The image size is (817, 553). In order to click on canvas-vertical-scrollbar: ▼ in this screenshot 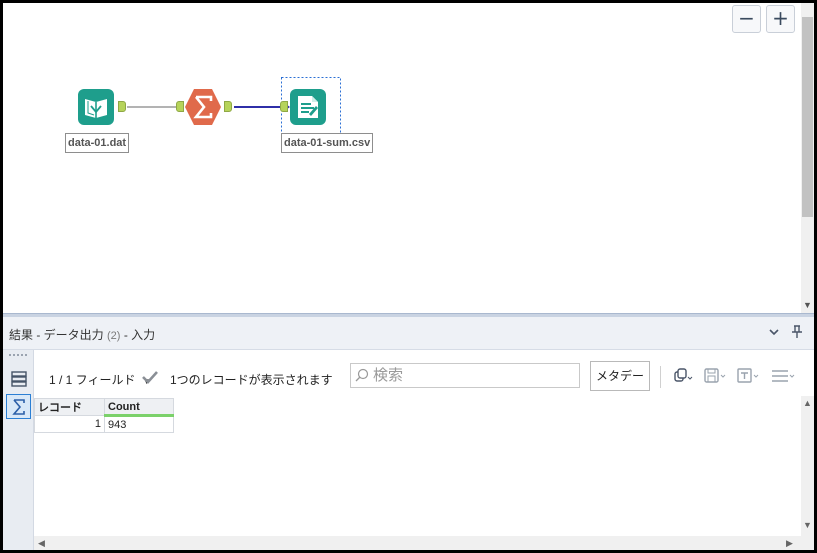, I will do `click(807, 158)`.